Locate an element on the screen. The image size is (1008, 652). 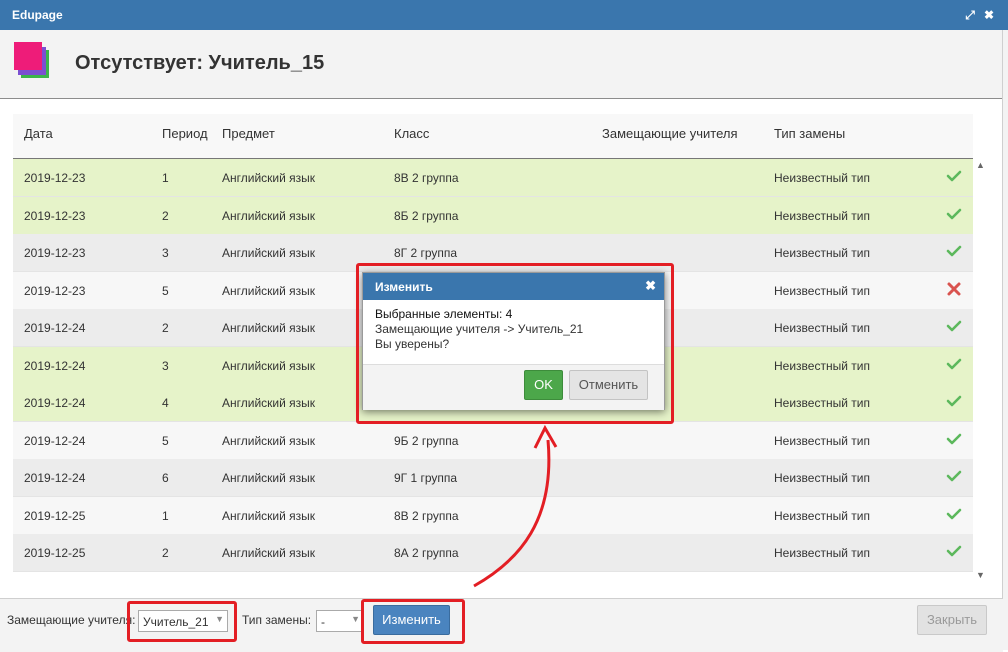
col-class: Класс is located at coordinates (411, 133).